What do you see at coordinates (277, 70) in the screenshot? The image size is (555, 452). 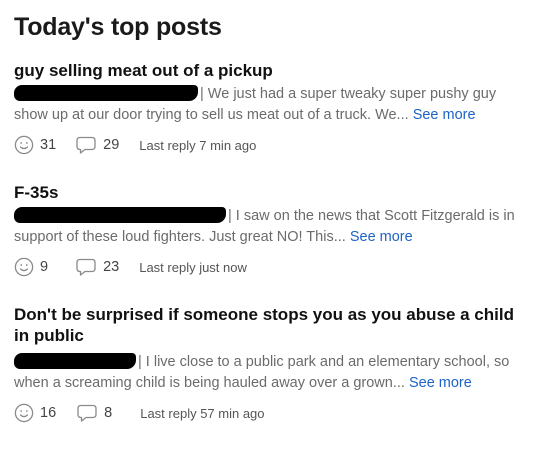 I see `post-title: guy selling meat out of a pickup` at bounding box center [277, 70].